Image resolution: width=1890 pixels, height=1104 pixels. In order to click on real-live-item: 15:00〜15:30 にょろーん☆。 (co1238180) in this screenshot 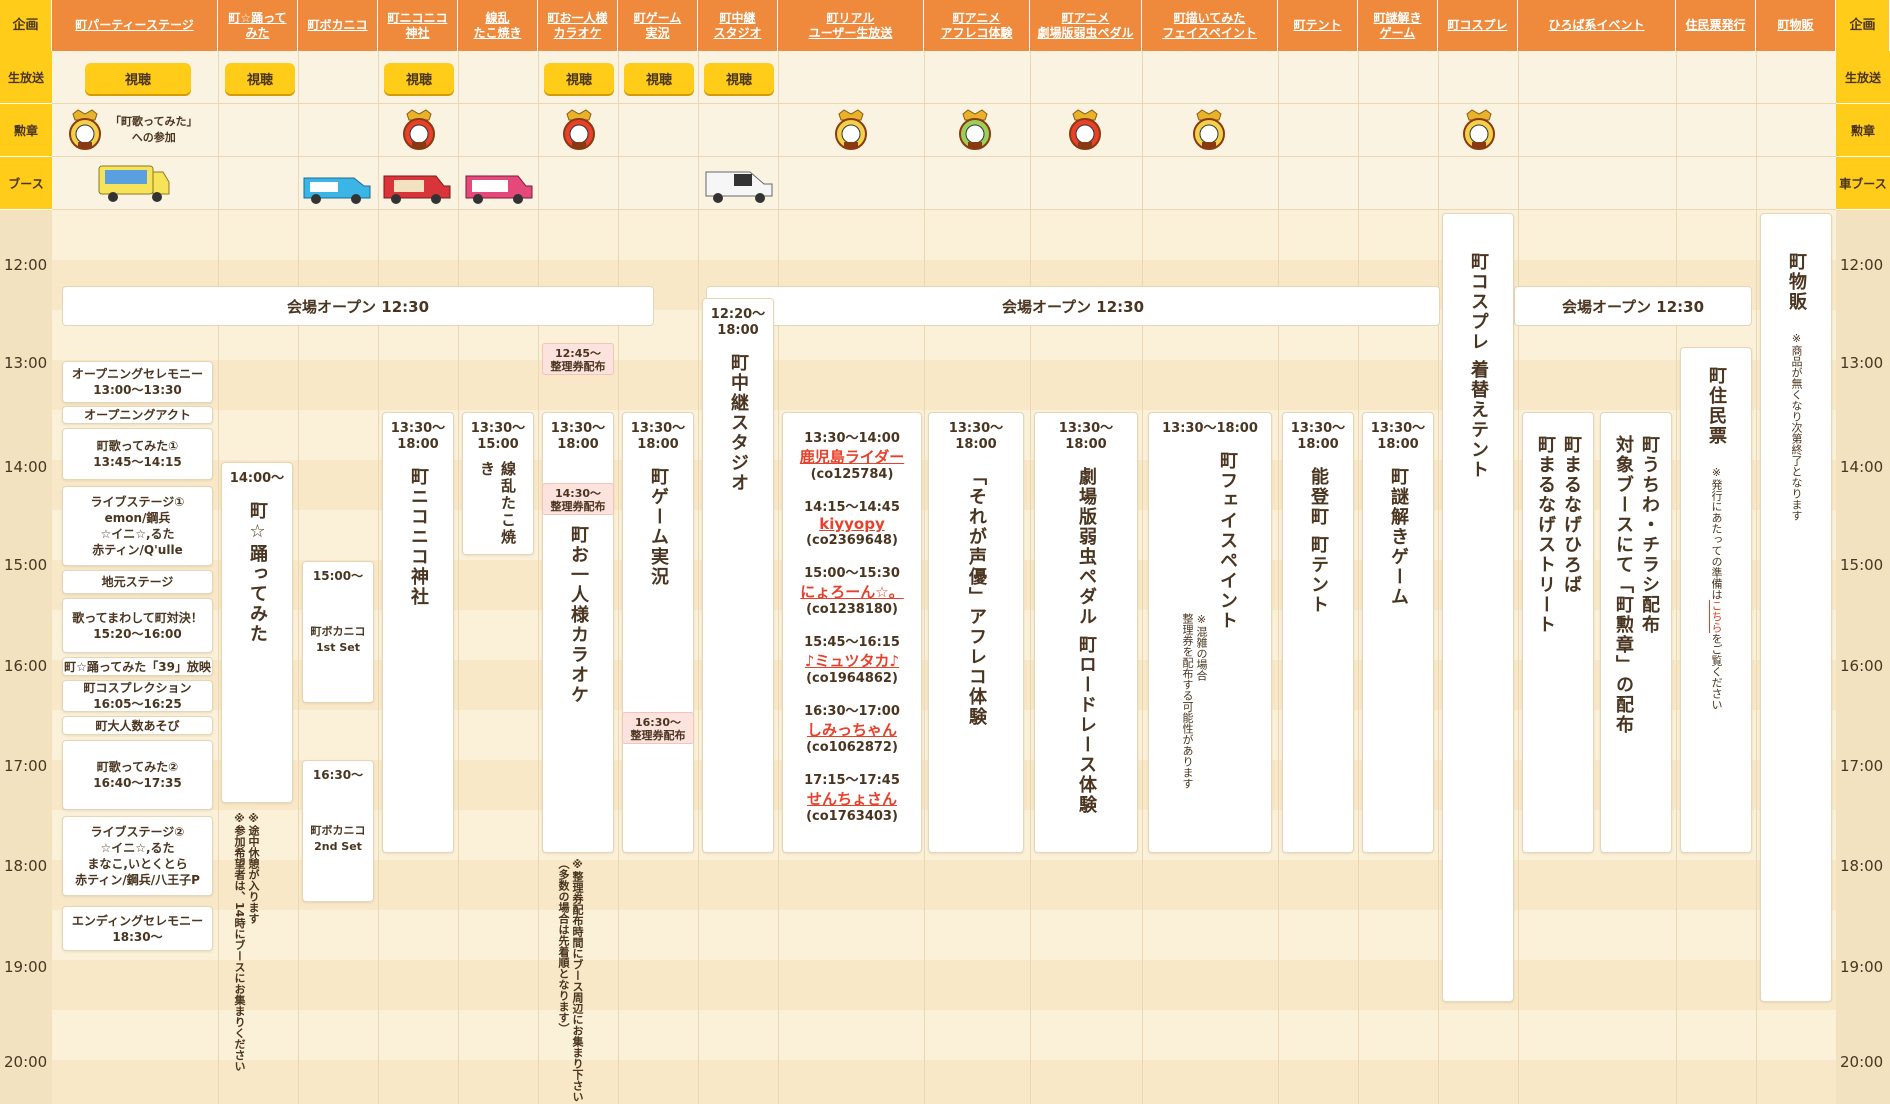, I will do `click(852, 589)`.